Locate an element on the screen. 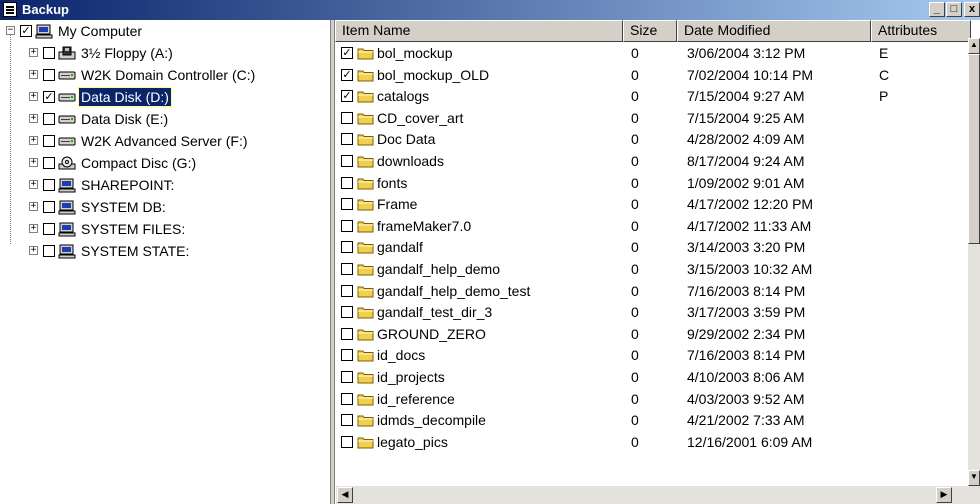  file-row: frameMaker7.0 0 4/17/2002 11:33 AM is located at coordinates (652, 226).